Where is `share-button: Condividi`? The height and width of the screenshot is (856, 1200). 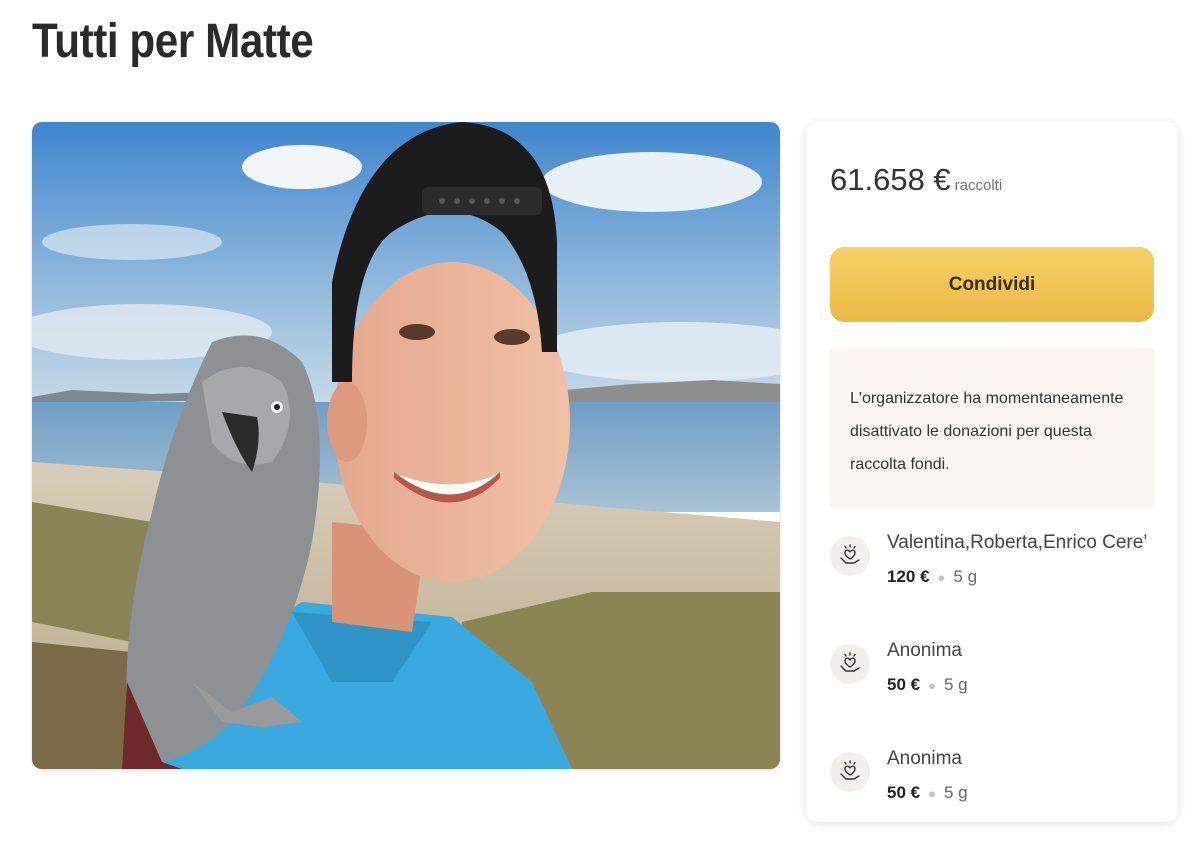
share-button: Condividi is located at coordinates (992, 284).